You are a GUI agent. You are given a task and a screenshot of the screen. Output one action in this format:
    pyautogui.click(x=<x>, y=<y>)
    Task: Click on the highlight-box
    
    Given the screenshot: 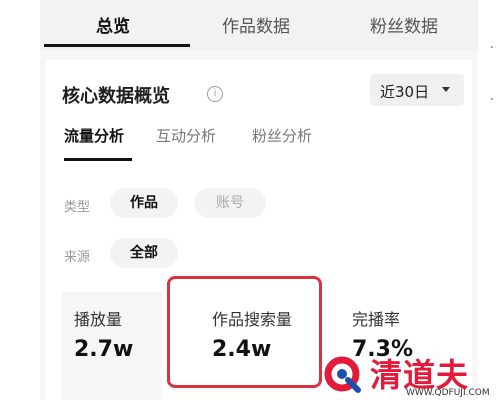 What is the action you would take?
    pyautogui.click(x=244, y=332)
    